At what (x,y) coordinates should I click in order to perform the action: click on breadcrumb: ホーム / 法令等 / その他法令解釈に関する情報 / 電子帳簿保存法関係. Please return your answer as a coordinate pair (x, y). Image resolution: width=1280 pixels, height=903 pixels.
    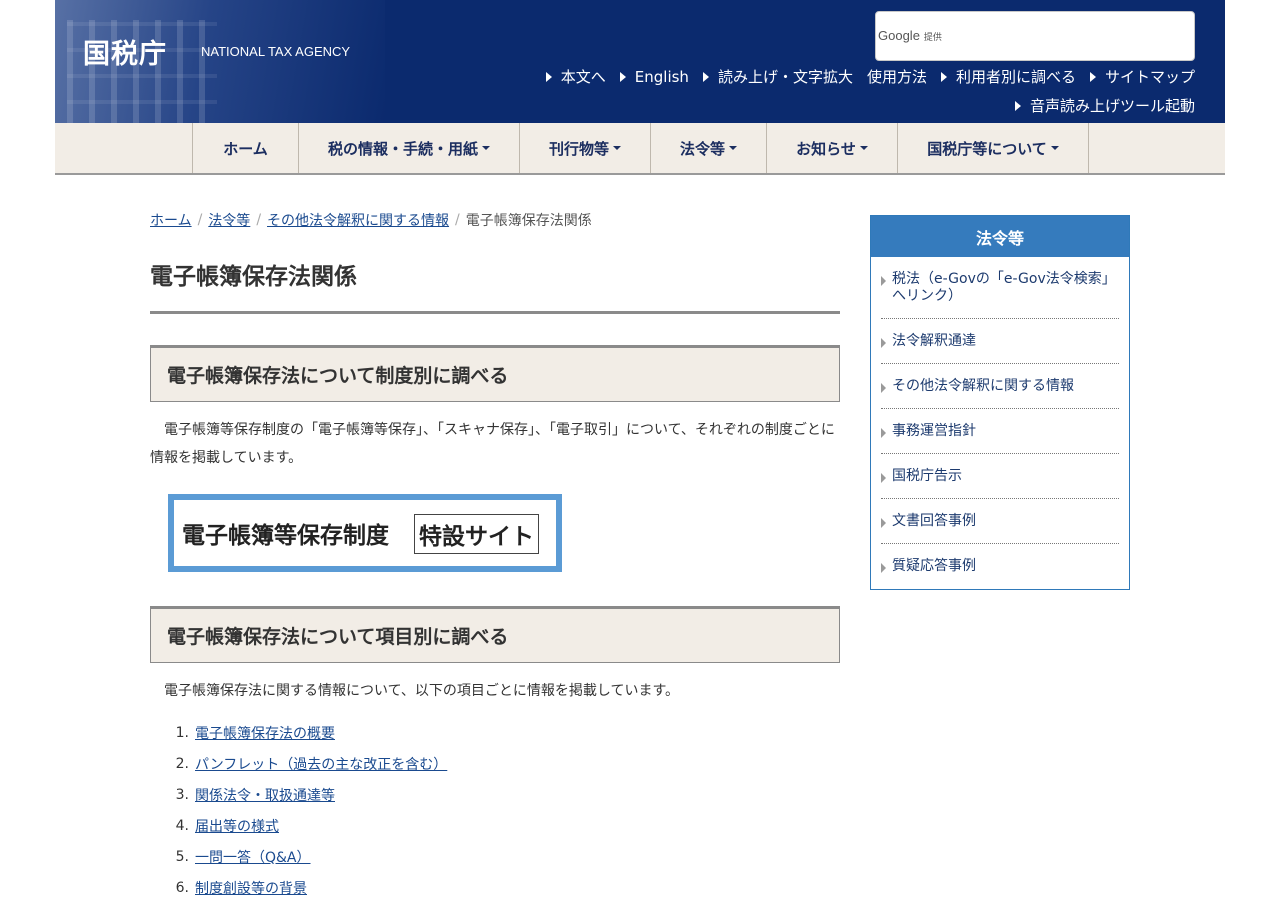
    Looking at the image, I should click on (495, 220).